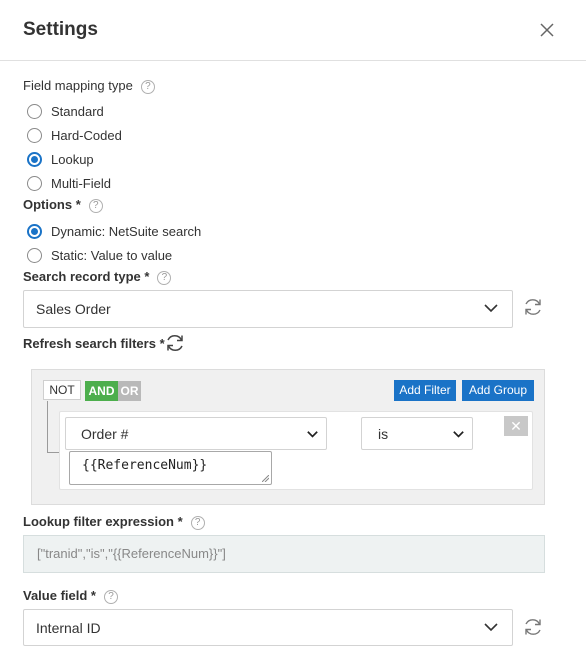 This screenshot has height=653, width=586. Describe the element at coordinates (53, 427) in the screenshot. I see `rule-connector` at that location.